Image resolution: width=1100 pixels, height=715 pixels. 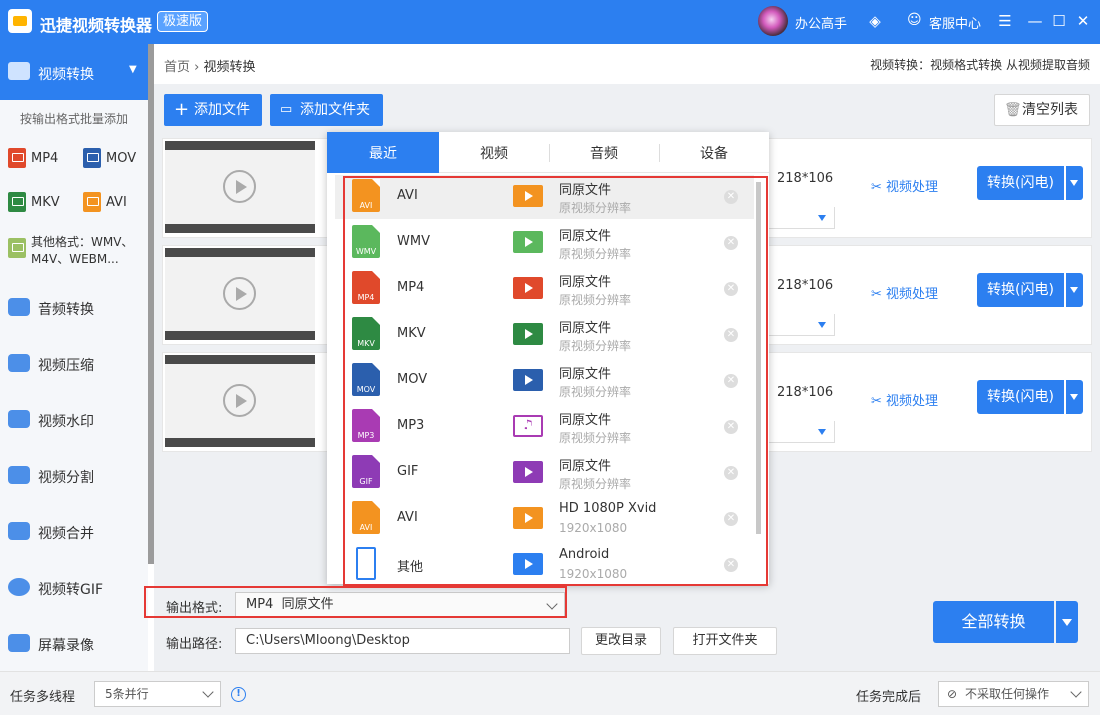 I want to click on screen-record-icon, so click(x=19, y=643).